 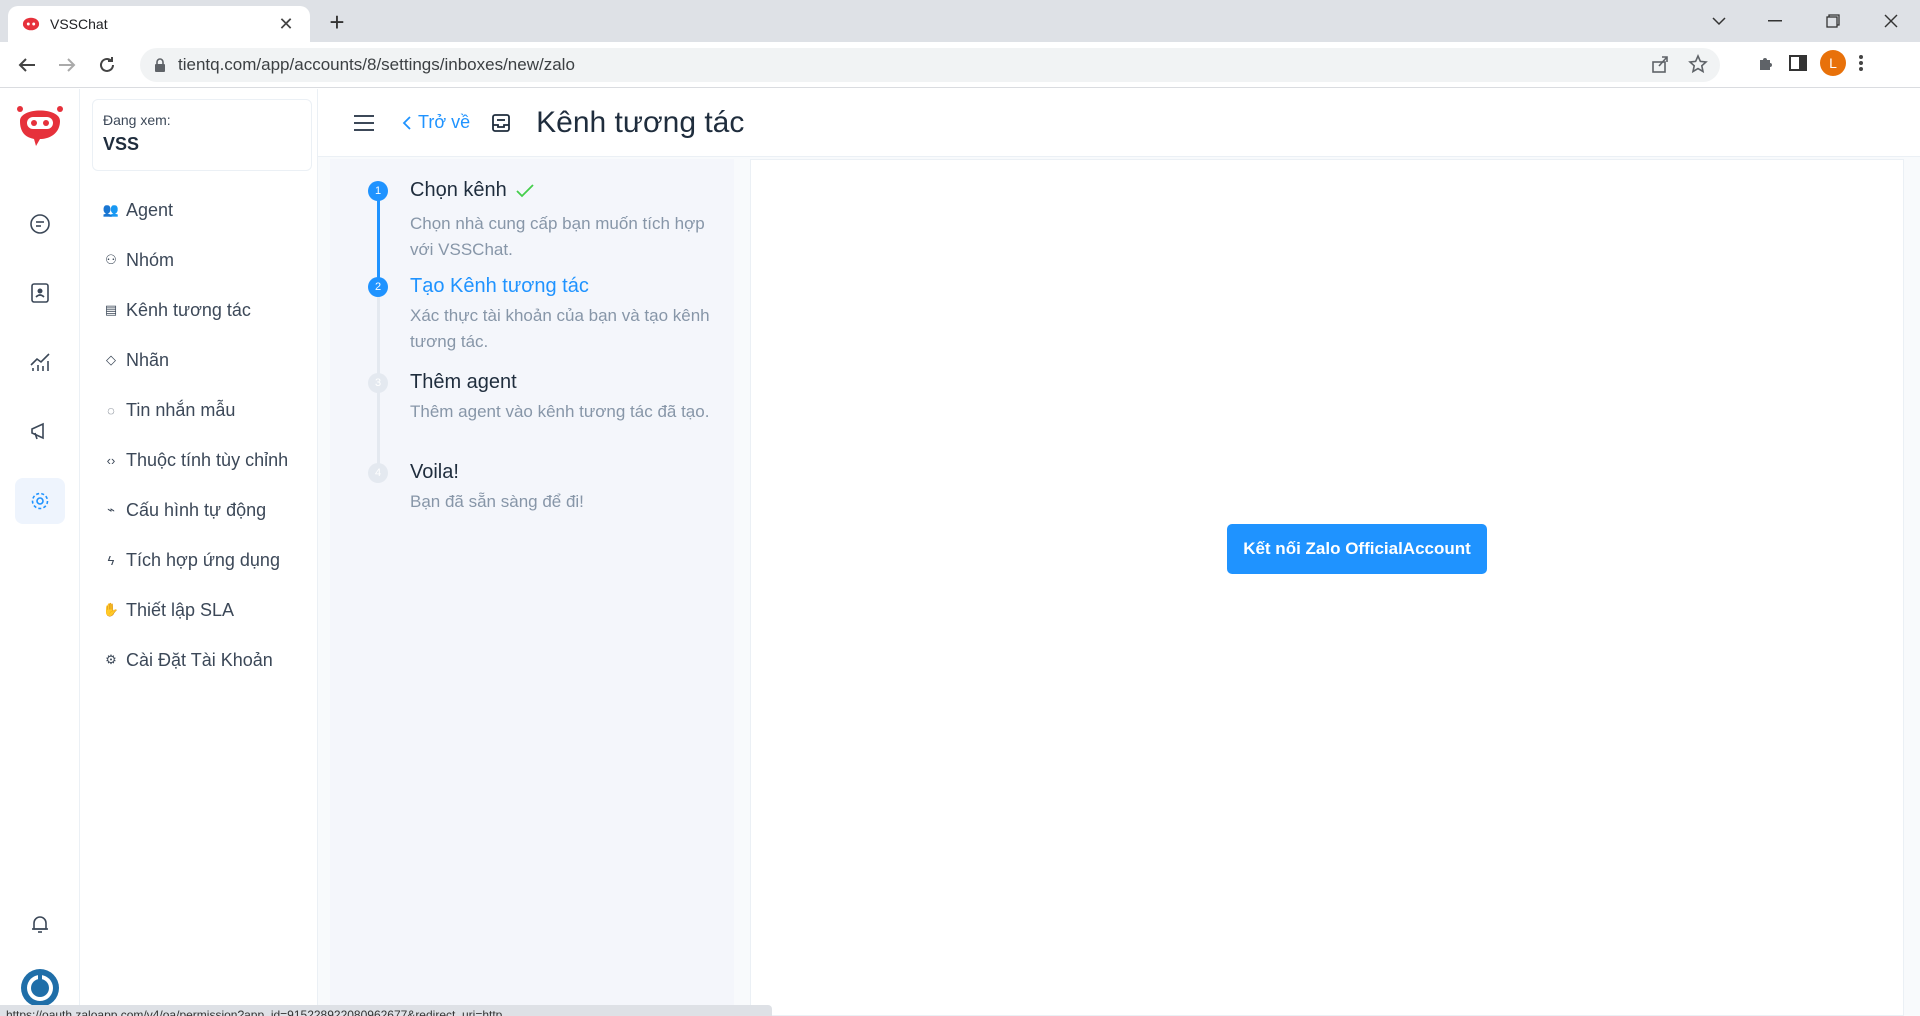 I want to click on step-title: Tạo Kênh tương tác, so click(x=499, y=286).